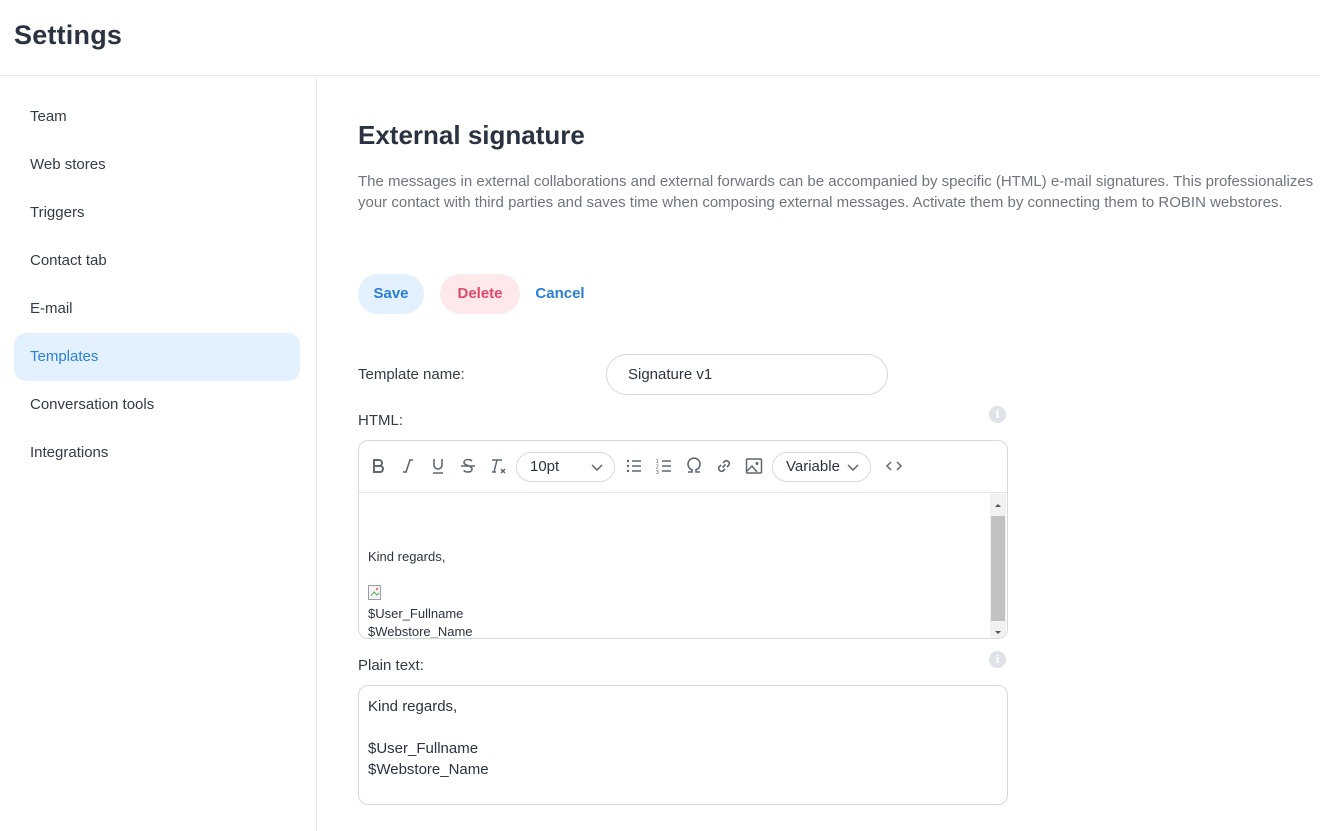 This screenshot has width=1320, height=831. Describe the element at coordinates (407, 556) in the screenshot. I see `content-line-greeting: Kind regards,` at that location.